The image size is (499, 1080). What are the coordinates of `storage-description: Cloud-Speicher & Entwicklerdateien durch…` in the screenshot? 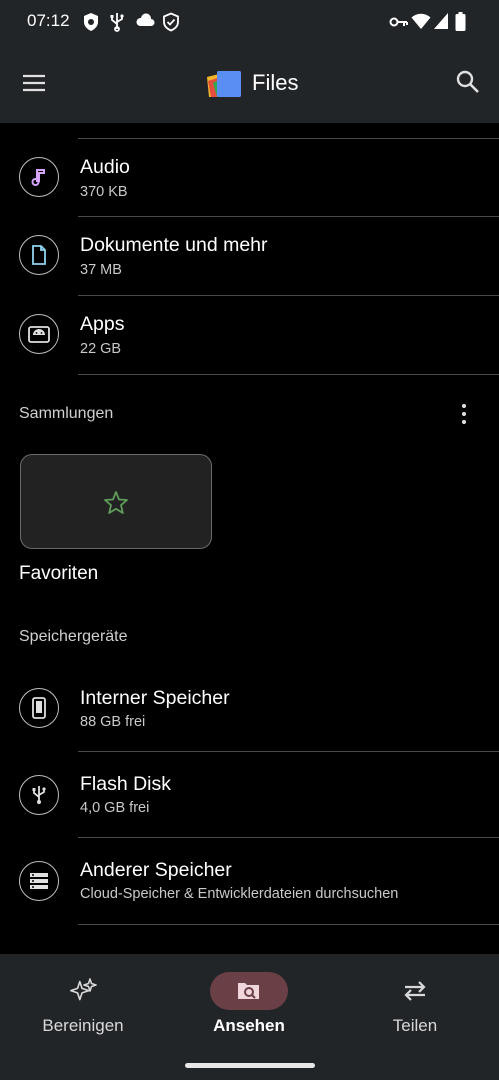 It's located at (239, 894).